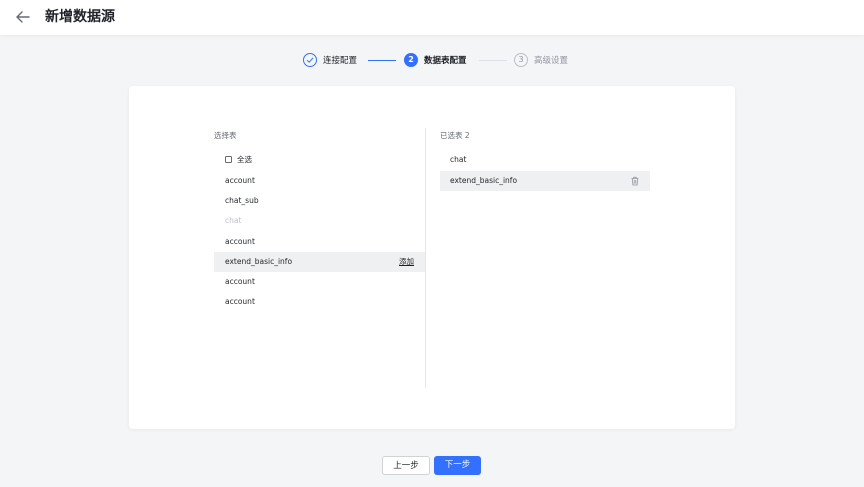 This screenshot has height=487, width=864. Describe the element at coordinates (425, 258) in the screenshot. I see `panel-divider` at that location.